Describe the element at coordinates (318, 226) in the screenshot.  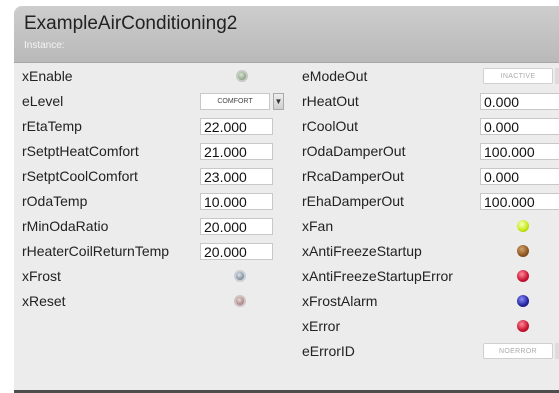
I see `xFan-label: xFan` at that location.